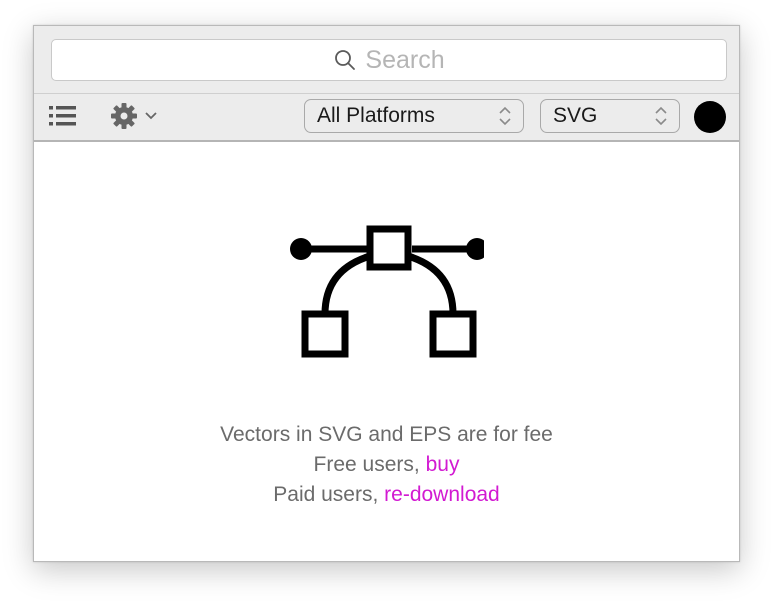 The image size is (774, 604). Describe the element at coordinates (443, 464) in the screenshot. I see `buy-link: buy` at that location.